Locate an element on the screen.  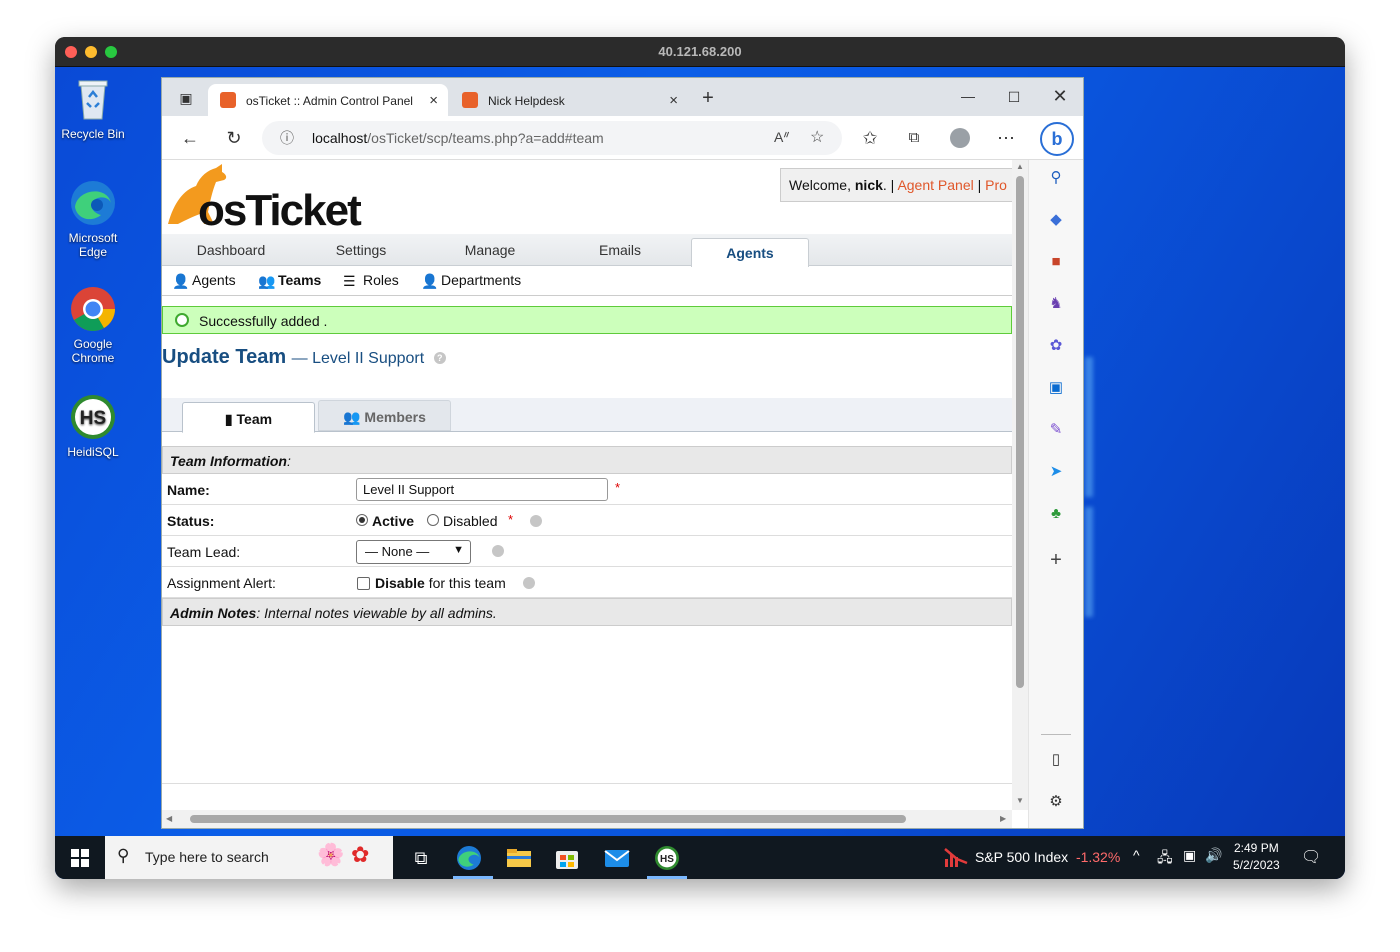
volume-icon: 🔊 is located at coordinates (1213, 855).